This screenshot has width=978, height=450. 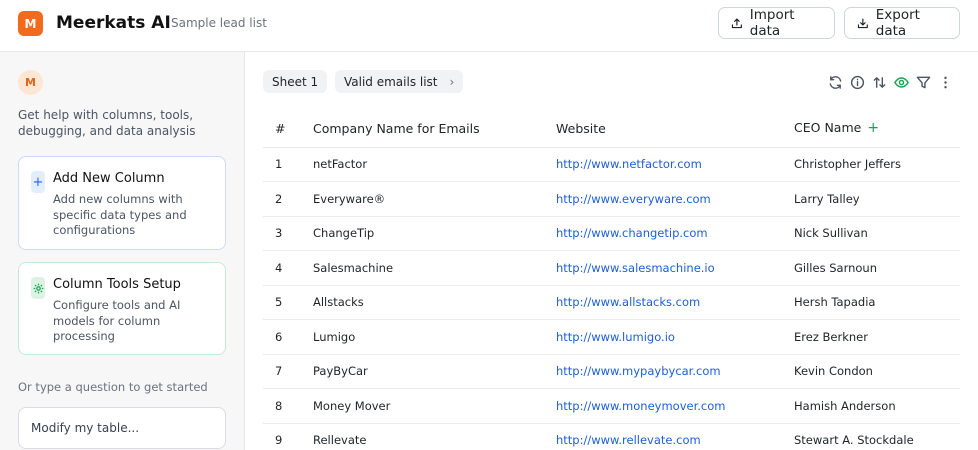 I want to click on ceo-cell: Stewart A. Stockdale, so click(x=877, y=436).